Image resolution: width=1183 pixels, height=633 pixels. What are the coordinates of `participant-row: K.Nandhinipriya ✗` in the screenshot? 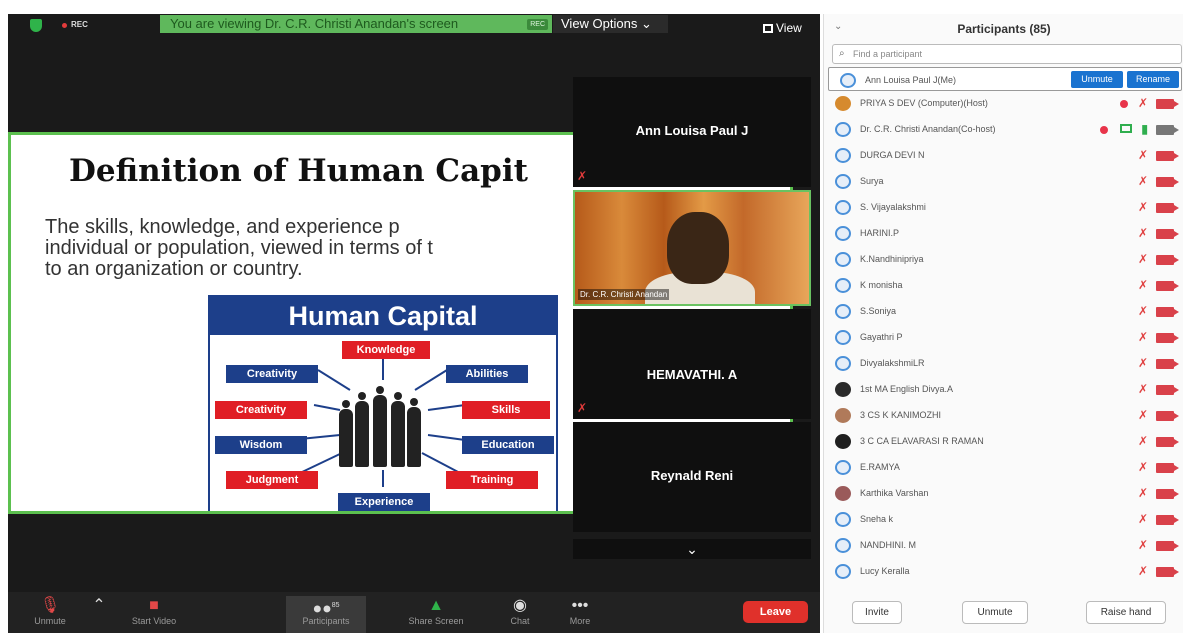 It's located at (1003, 260).